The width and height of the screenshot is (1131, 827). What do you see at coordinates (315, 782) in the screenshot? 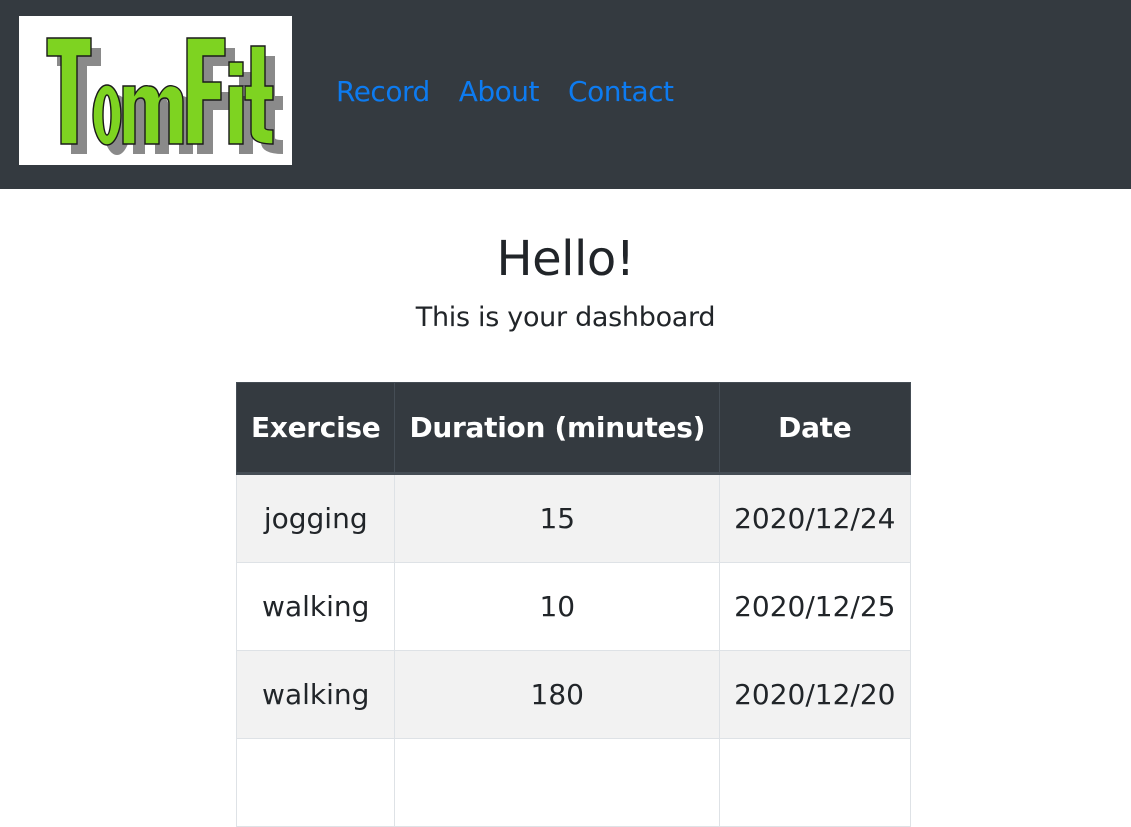
I see `cell-exercise` at bounding box center [315, 782].